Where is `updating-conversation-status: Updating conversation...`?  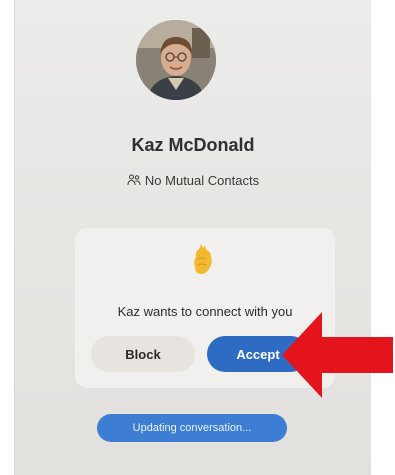
updating-conversation-status: Updating conversation... is located at coordinates (192, 428).